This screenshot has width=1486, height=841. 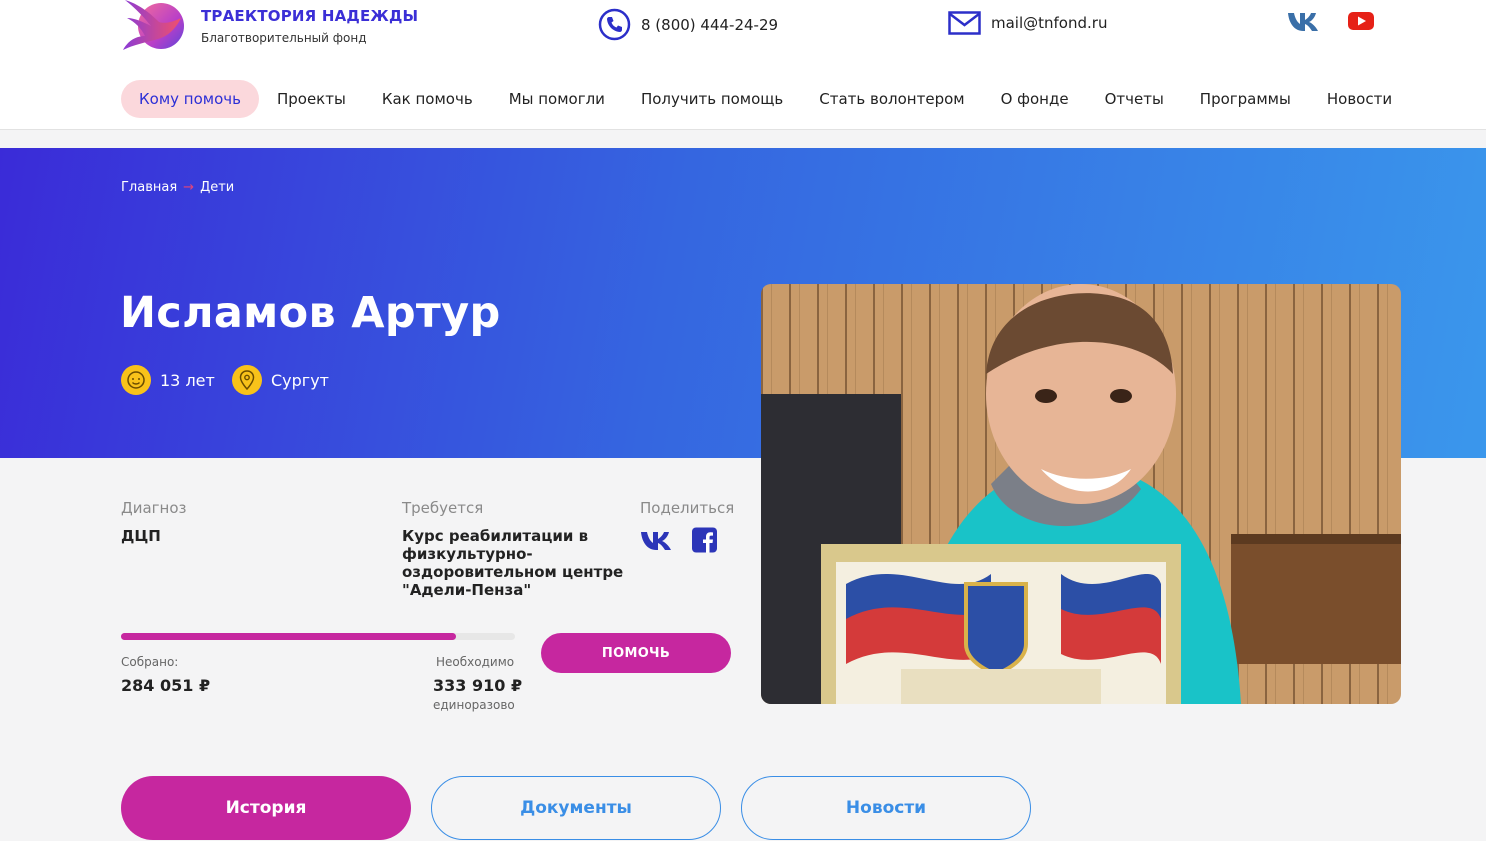 What do you see at coordinates (266, 808) in the screenshot?
I see `tab-history: История` at bounding box center [266, 808].